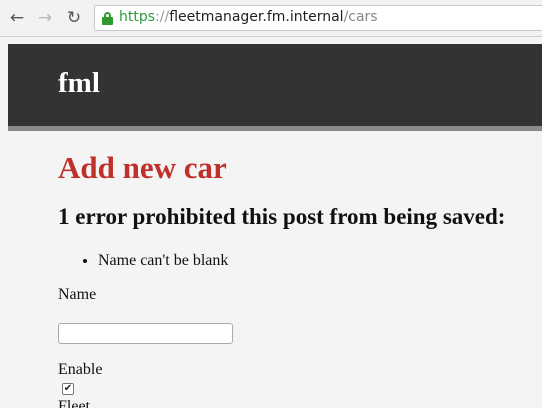  Describe the element at coordinates (145, 333) in the screenshot. I see `name-field` at that location.